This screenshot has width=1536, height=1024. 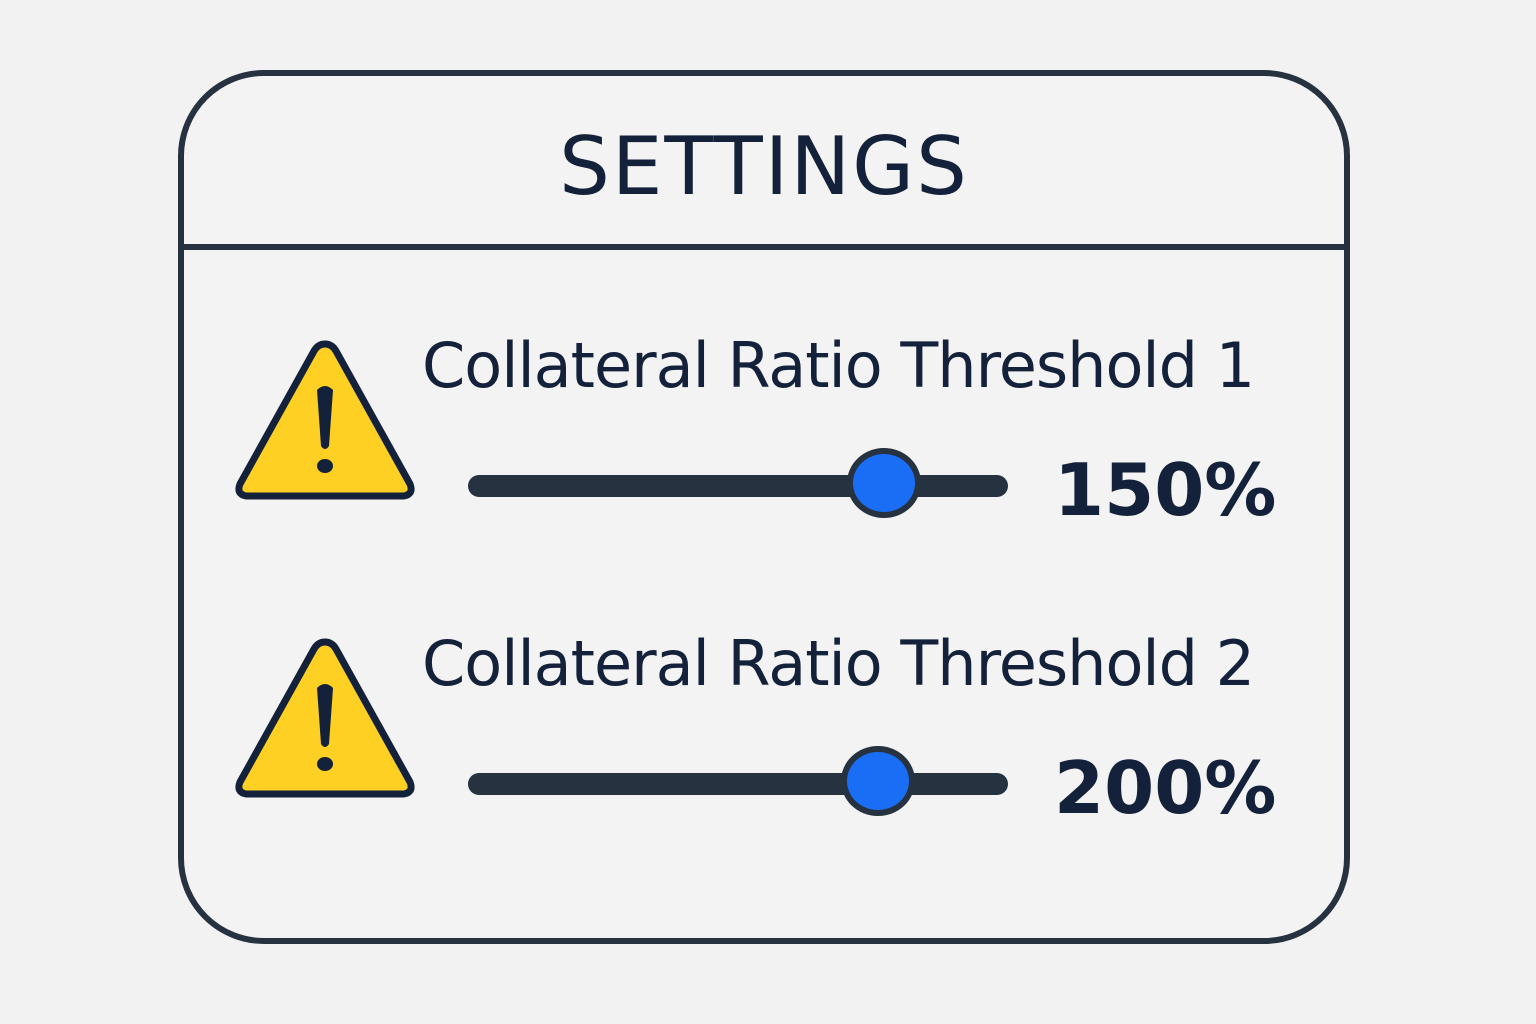 I want to click on page-title: SETTINGS, so click(x=764, y=166).